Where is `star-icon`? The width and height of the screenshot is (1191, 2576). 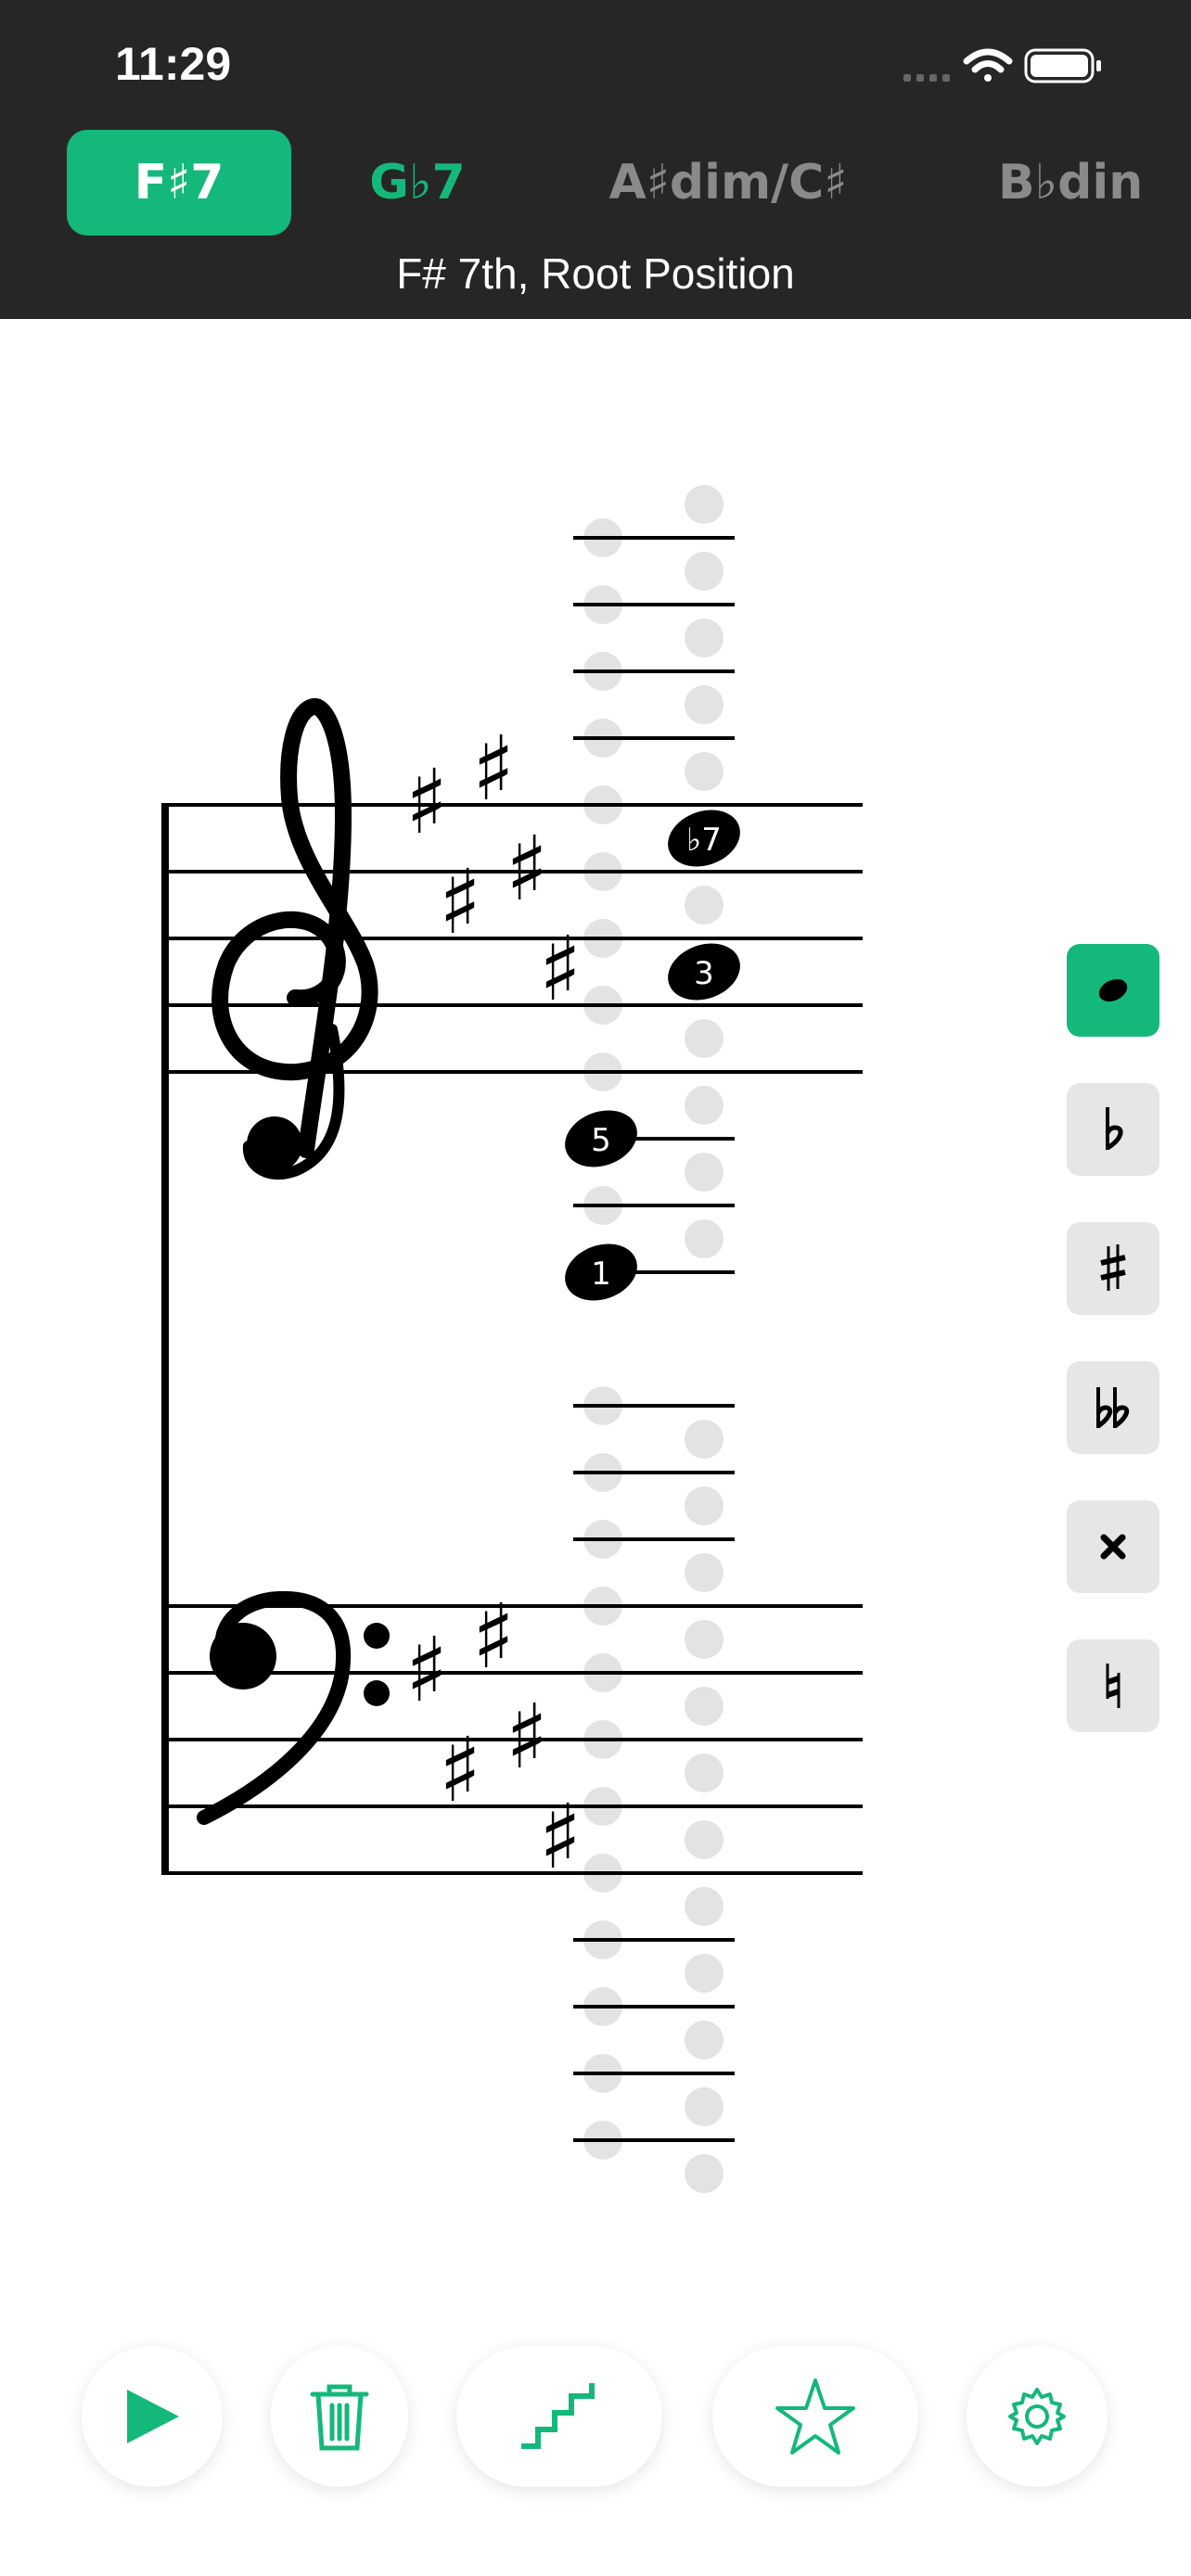 star-icon is located at coordinates (815, 2417).